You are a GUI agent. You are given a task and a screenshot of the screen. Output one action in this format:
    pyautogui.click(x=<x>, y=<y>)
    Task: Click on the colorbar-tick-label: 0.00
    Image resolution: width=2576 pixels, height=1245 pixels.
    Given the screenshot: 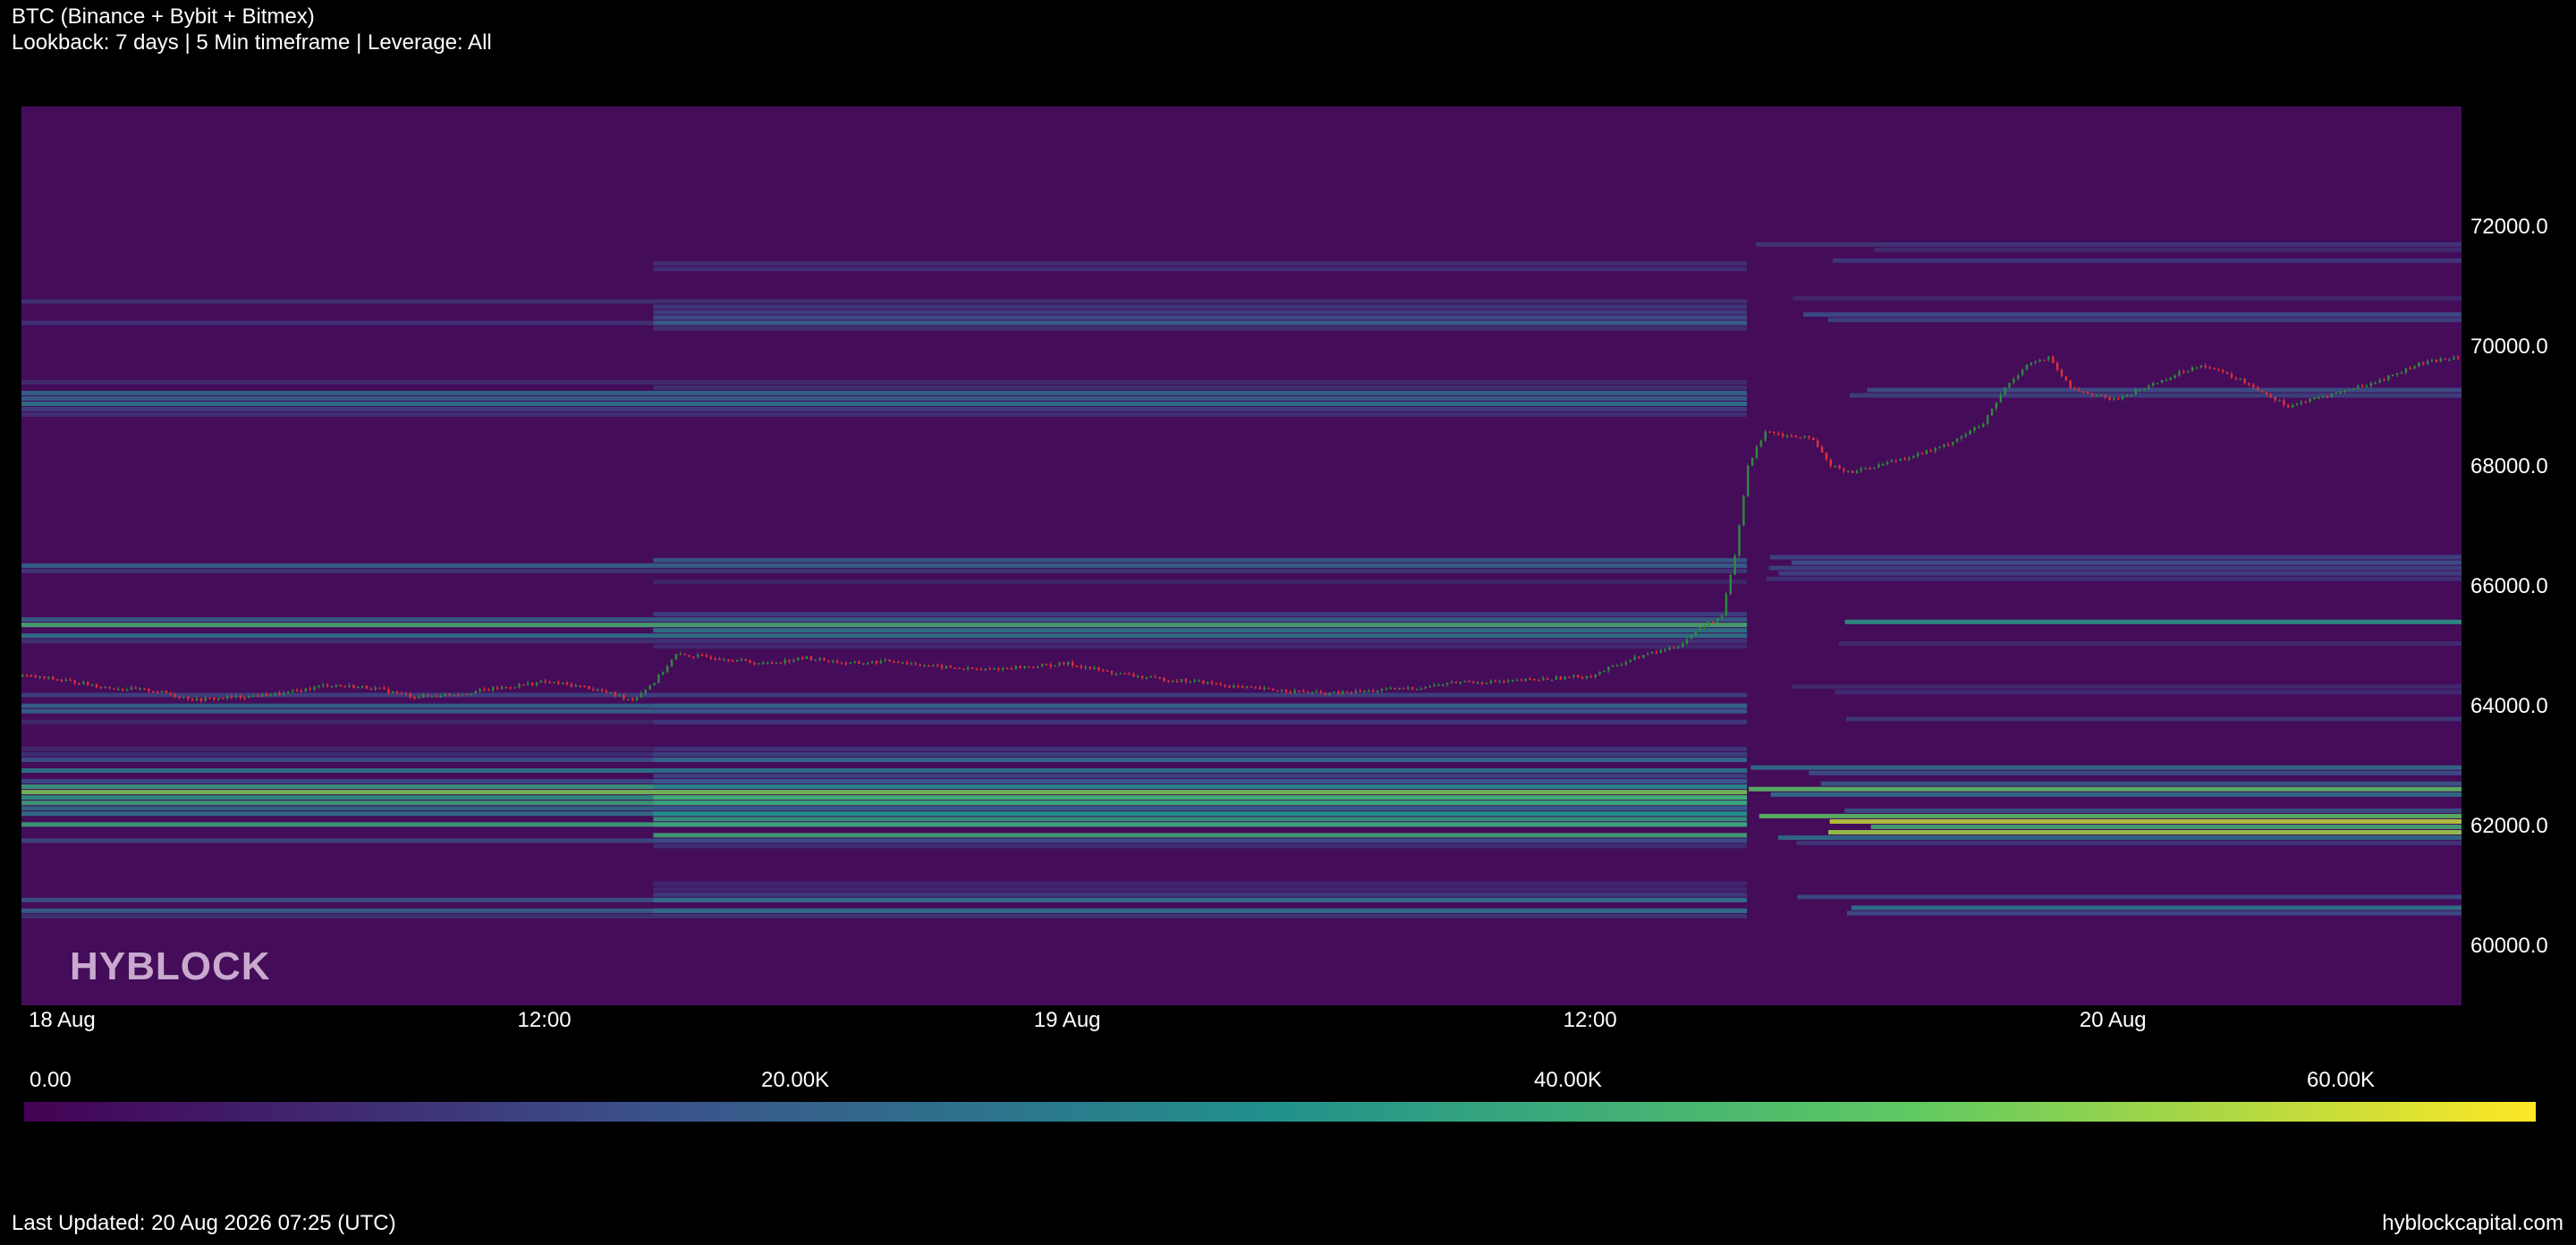 What is the action you would take?
    pyautogui.click(x=51, y=1080)
    